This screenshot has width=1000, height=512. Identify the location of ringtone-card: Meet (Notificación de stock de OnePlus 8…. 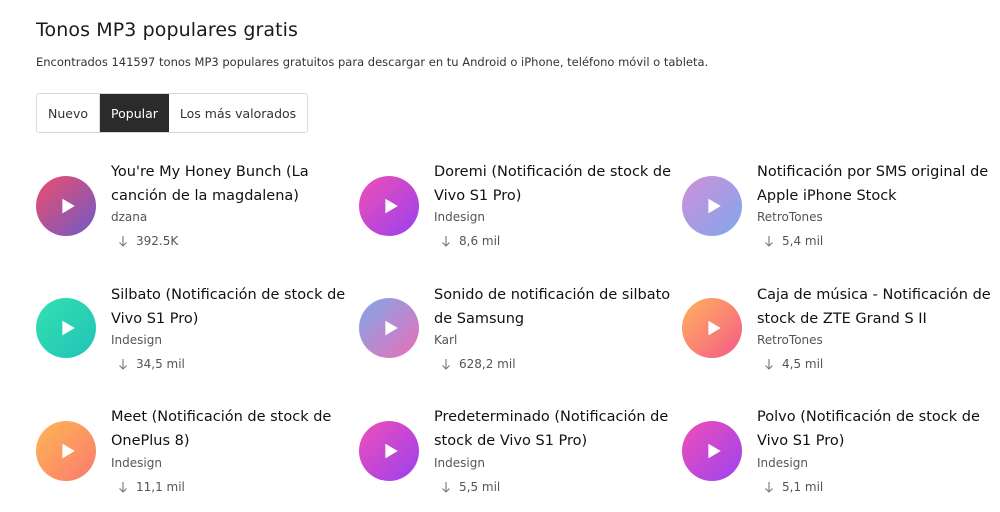
(196, 458).